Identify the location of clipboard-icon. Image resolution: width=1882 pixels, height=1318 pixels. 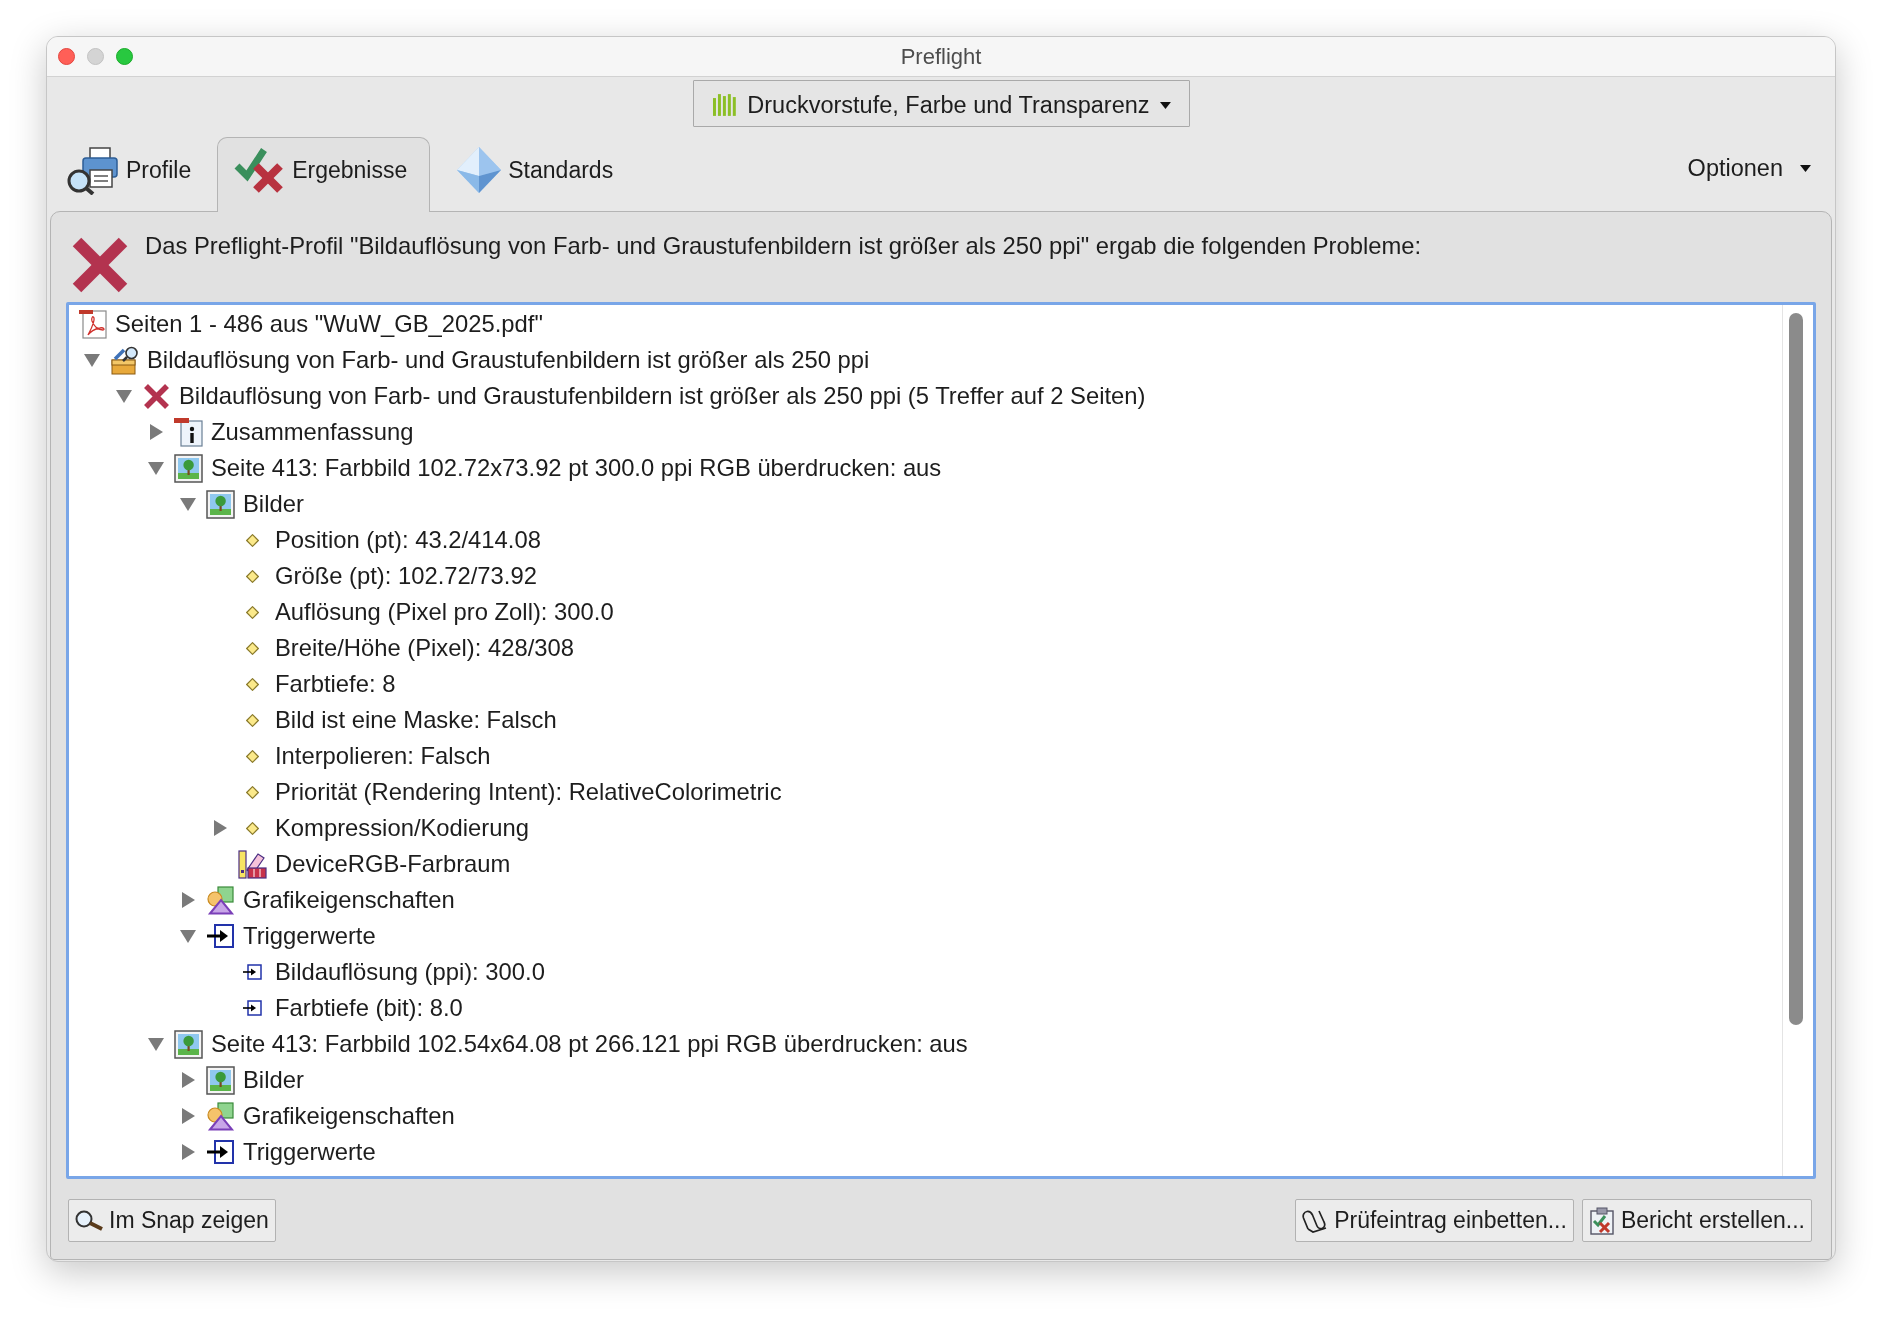
(1601, 1220).